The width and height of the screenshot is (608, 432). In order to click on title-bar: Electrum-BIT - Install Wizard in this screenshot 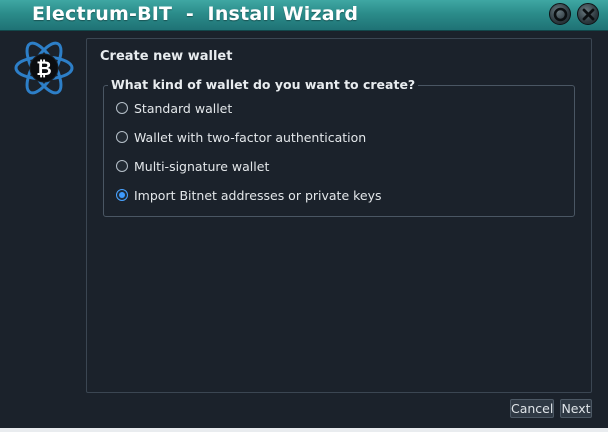, I will do `click(304, 15)`.